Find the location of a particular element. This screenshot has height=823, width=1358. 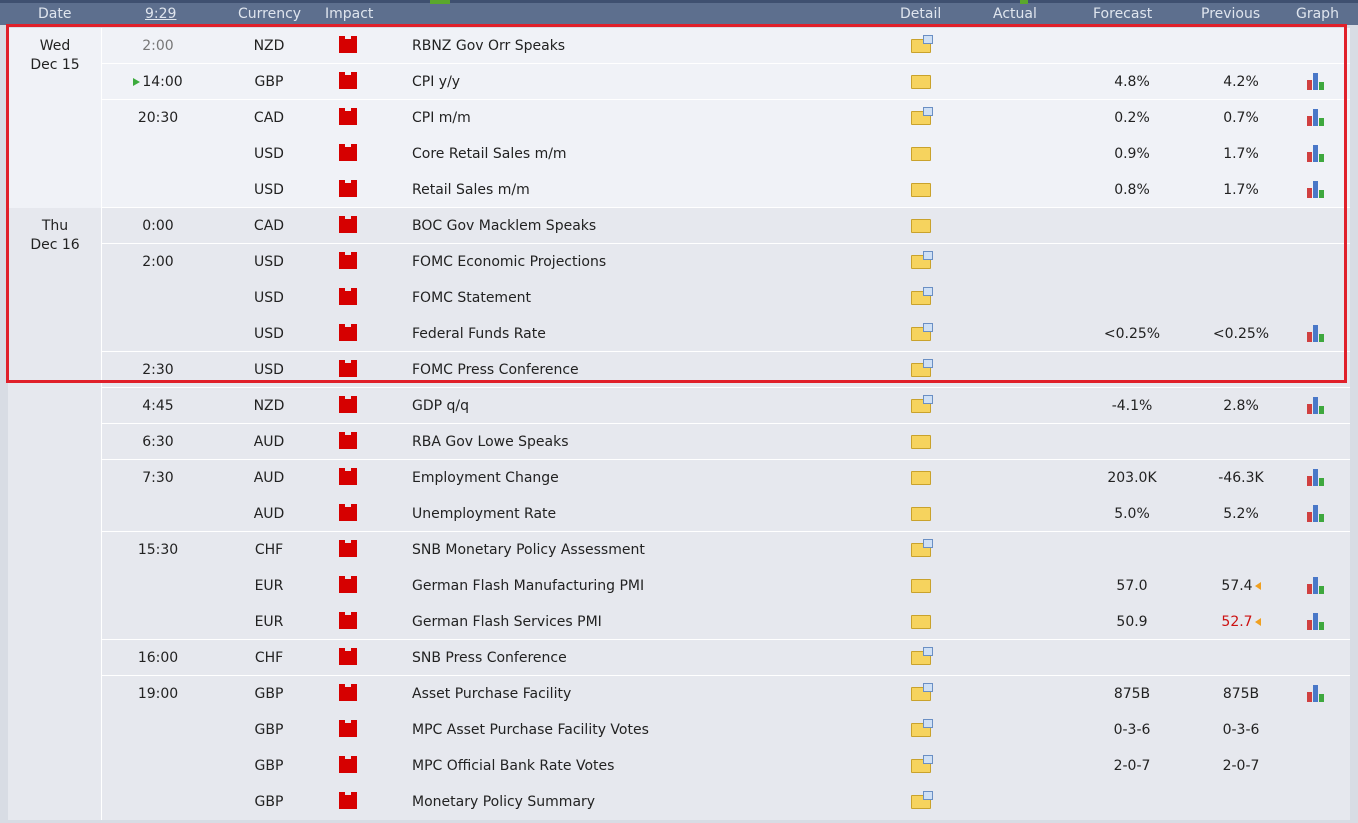

header-time: 9:29 is located at coordinates (160, 14).